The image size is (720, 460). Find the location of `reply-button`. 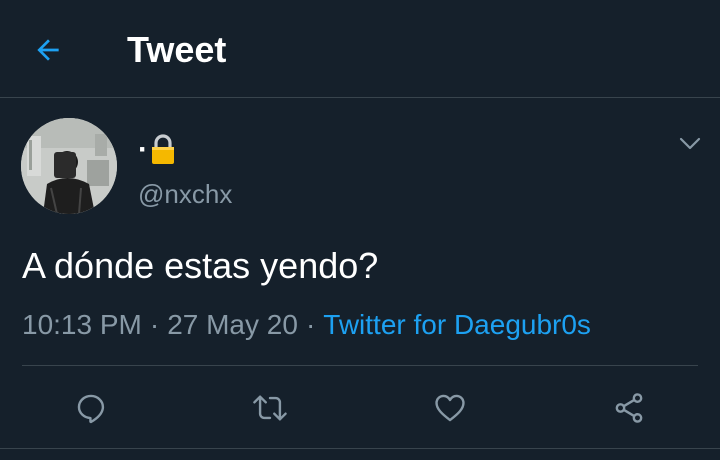

reply-button is located at coordinates (91, 408).